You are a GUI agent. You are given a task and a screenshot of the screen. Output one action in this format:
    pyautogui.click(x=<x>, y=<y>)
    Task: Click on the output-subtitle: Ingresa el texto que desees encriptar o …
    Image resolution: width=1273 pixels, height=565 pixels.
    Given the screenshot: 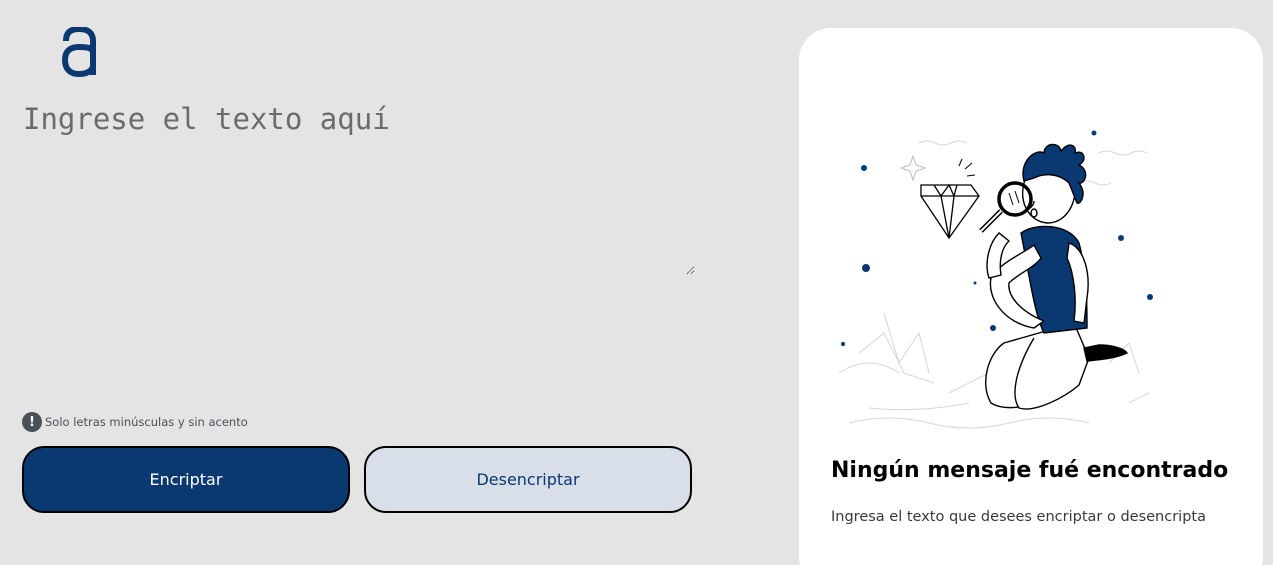 What is the action you would take?
    pyautogui.click(x=1018, y=517)
    